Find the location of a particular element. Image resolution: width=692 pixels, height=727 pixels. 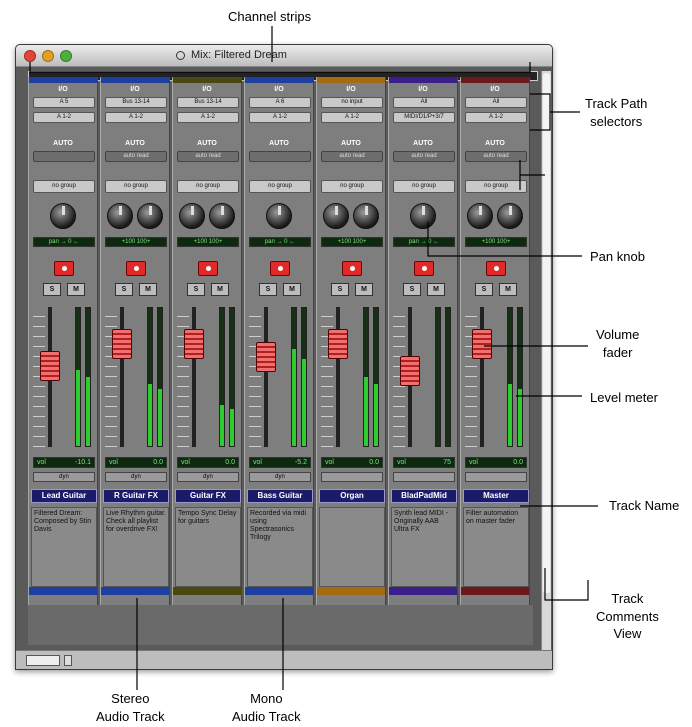

track-color-bar-bottom is located at coordinates (495, 591).